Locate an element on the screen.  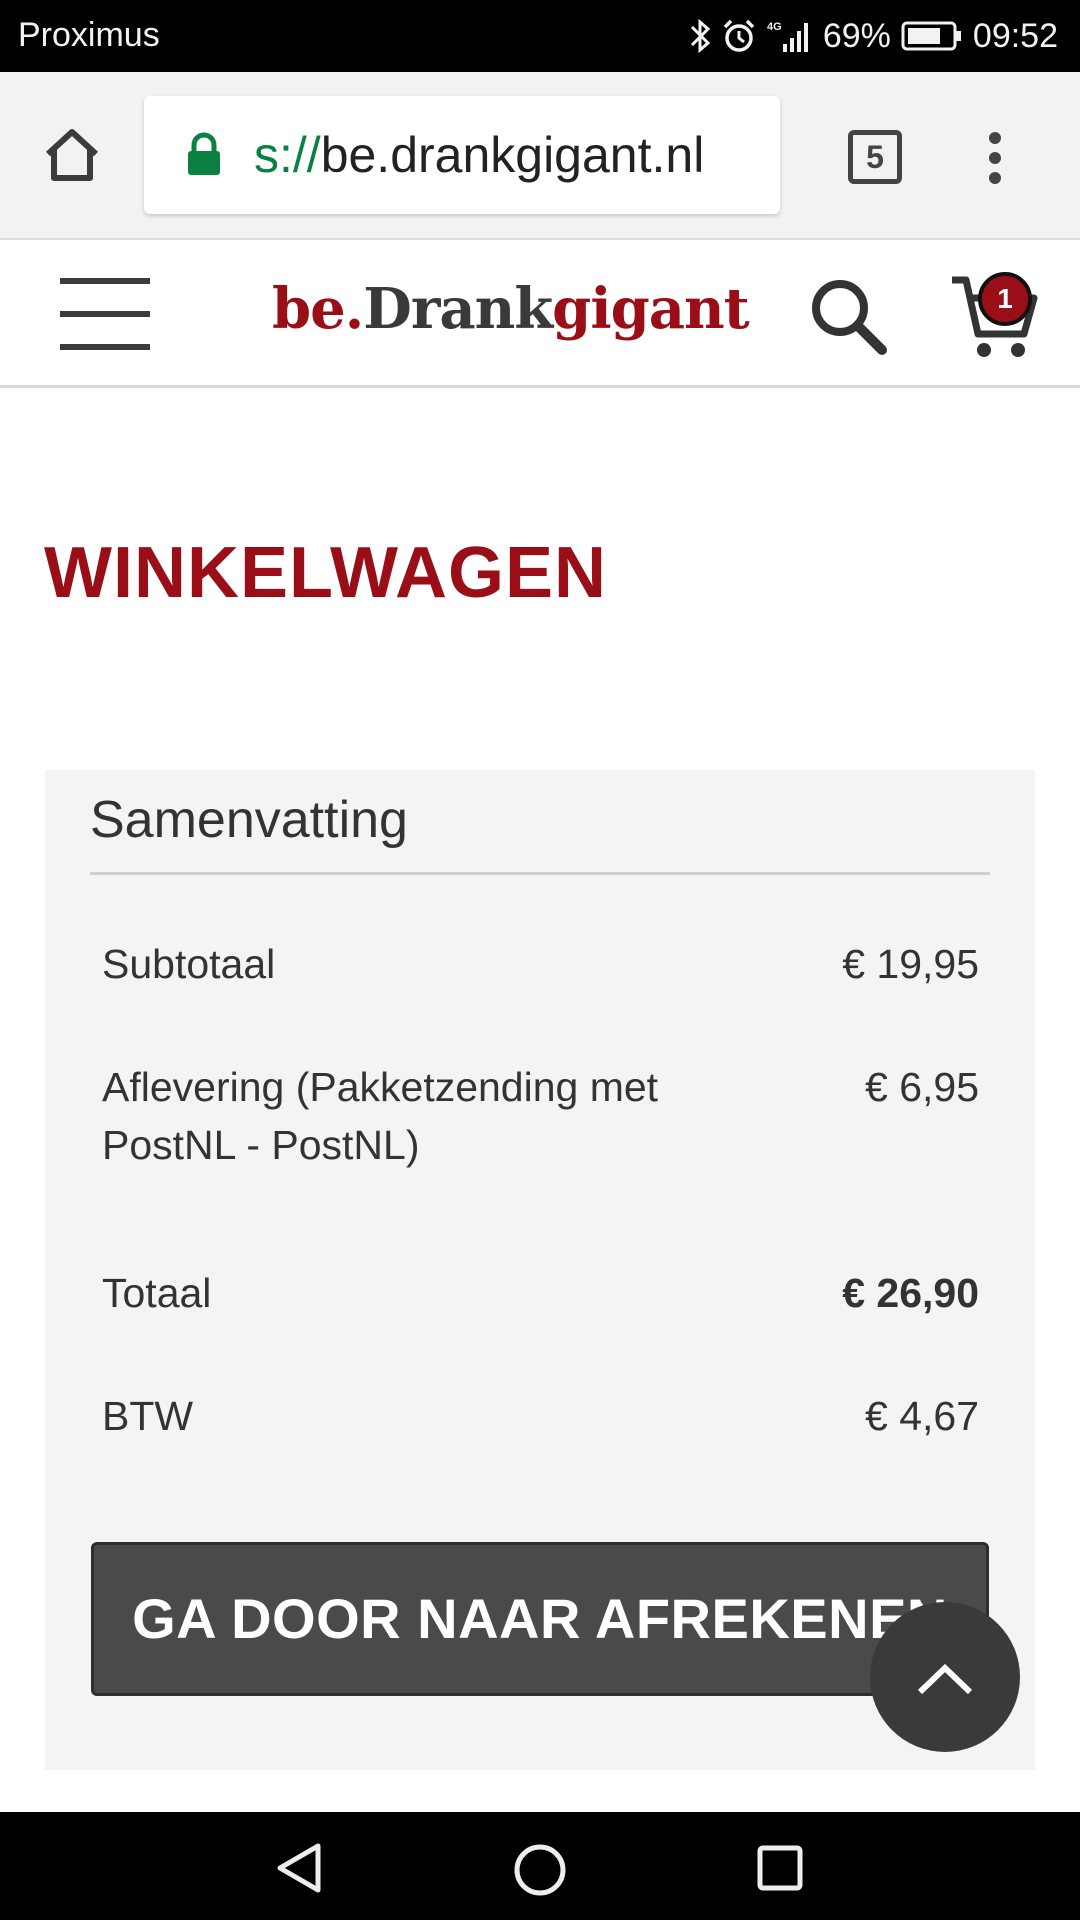
page-title: WINKELWAGEN is located at coordinates (325, 573).